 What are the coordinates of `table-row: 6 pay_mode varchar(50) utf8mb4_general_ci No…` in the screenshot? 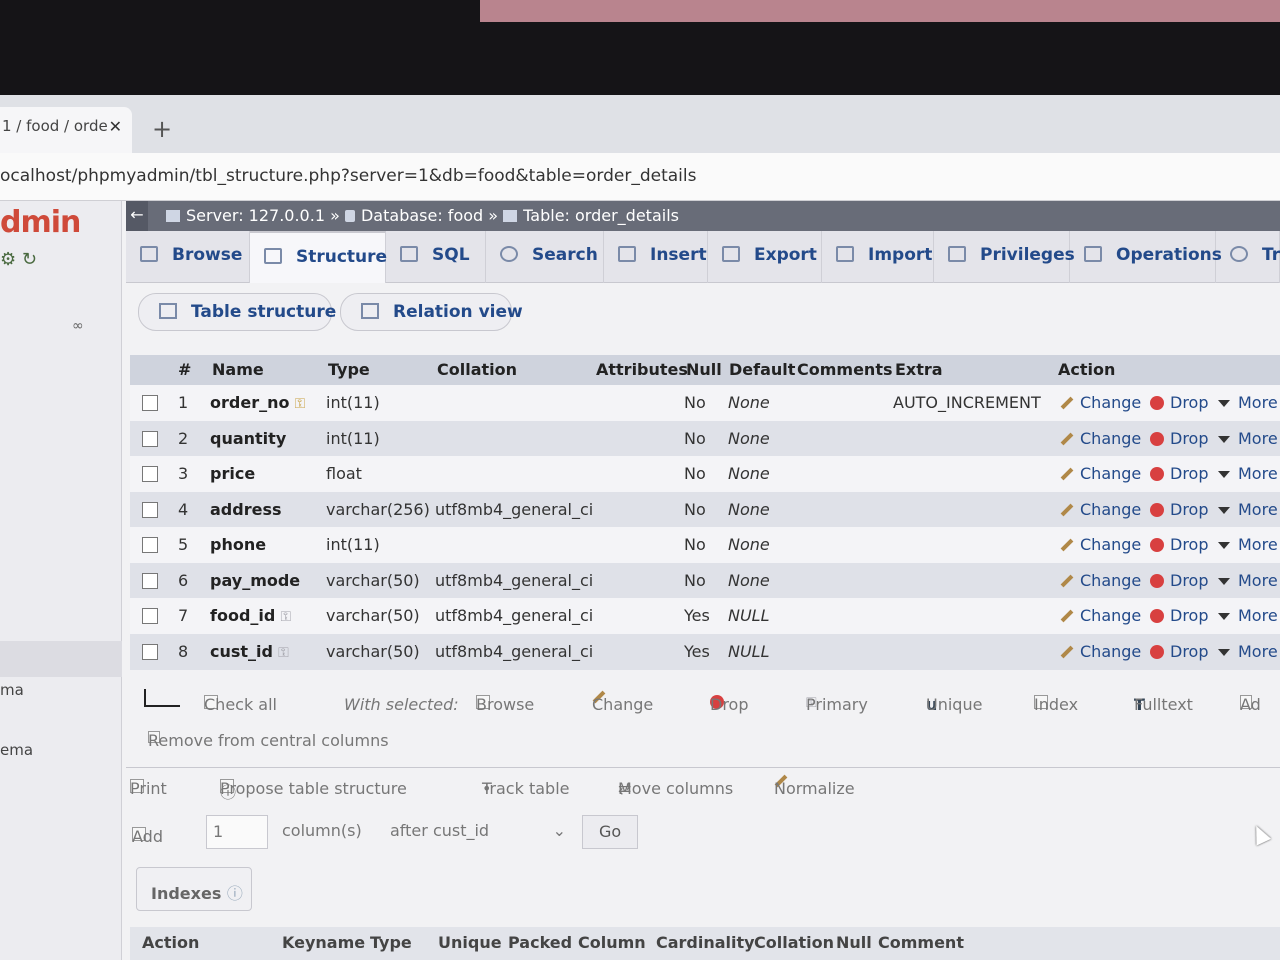 It's located at (705, 580).